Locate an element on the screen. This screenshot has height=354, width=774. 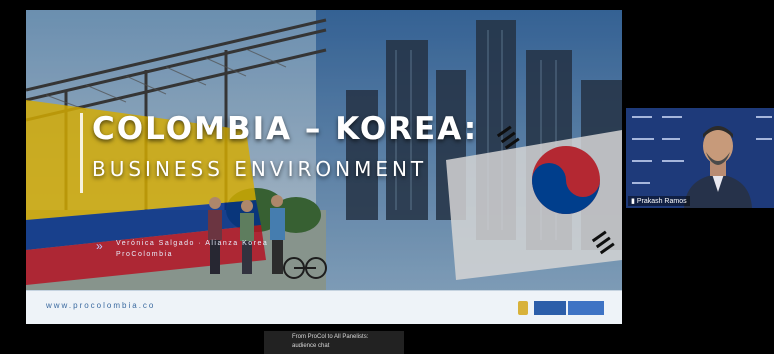
footer-url: www.procolombia.co is located at coordinates (101, 305).